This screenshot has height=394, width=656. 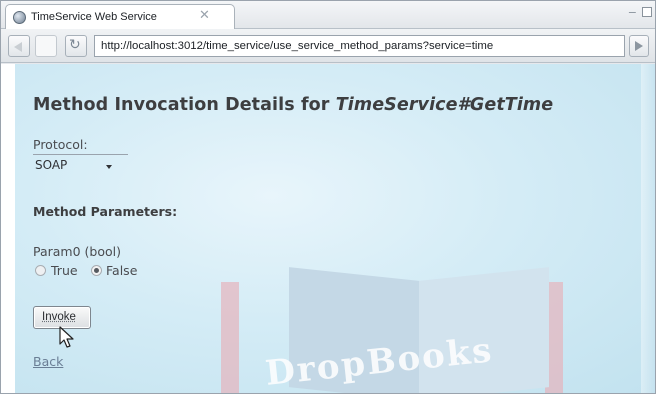 I want to click on close-icon: ✕, so click(x=204, y=15).